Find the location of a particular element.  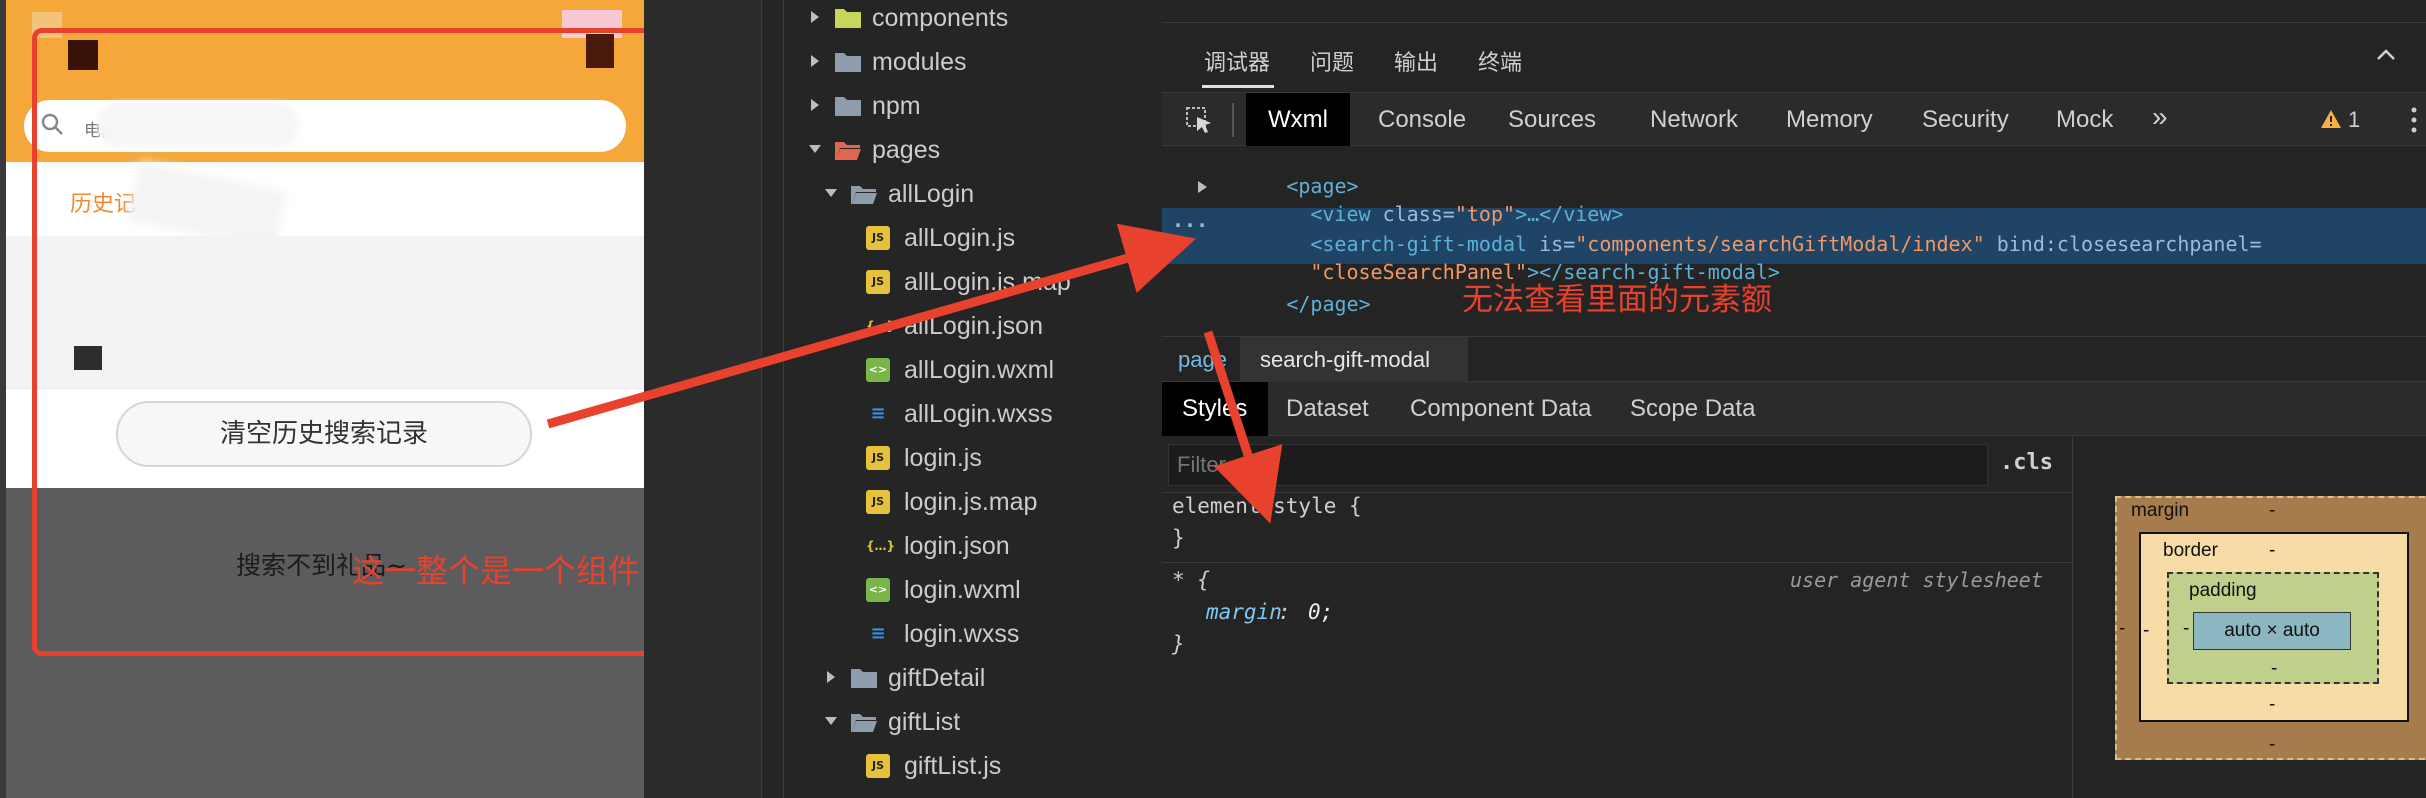

dom-node-page-close: </page> is located at coordinates (1280, 304).